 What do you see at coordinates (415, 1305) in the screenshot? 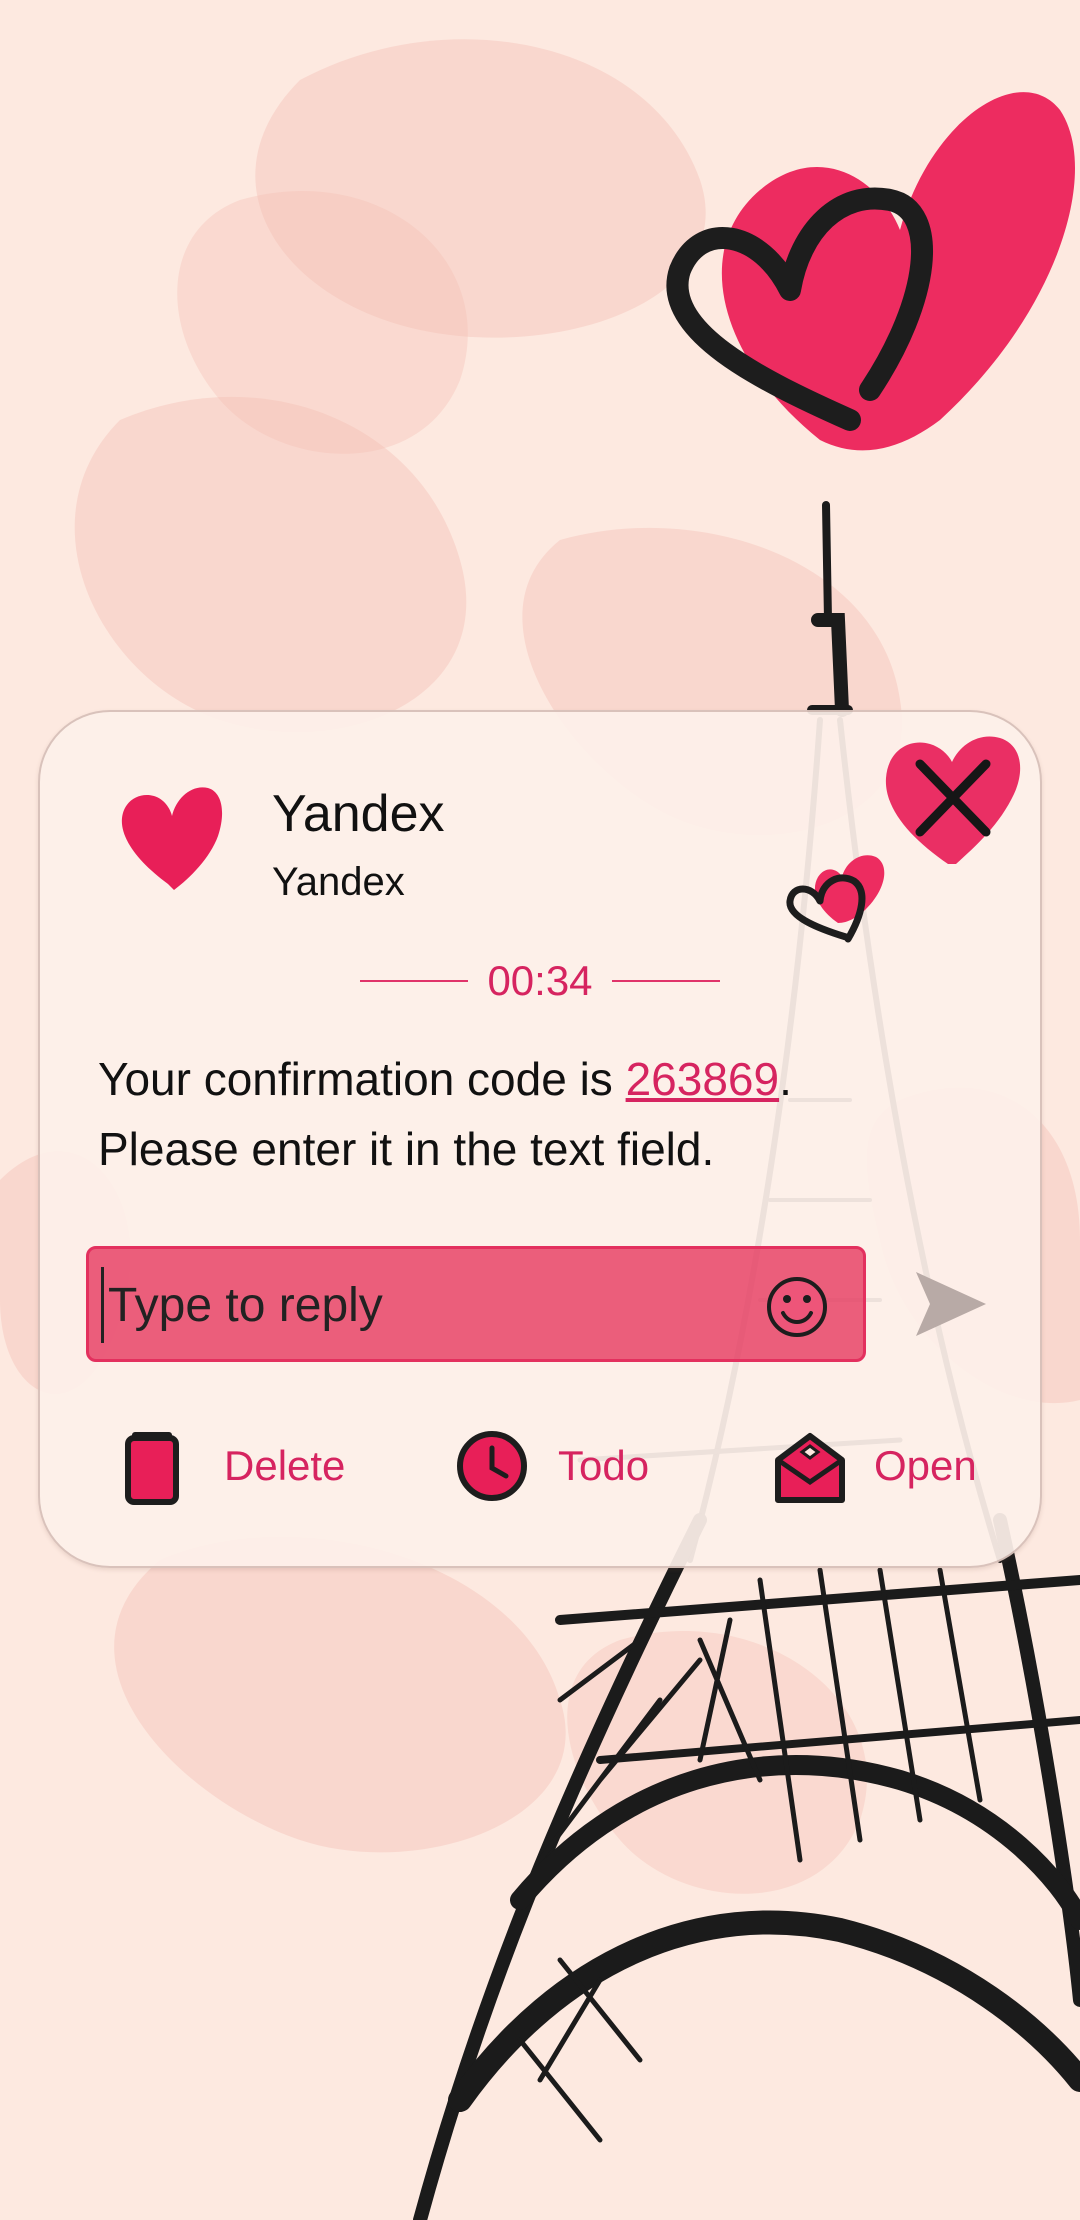
I see `reply-input` at bounding box center [415, 1305].